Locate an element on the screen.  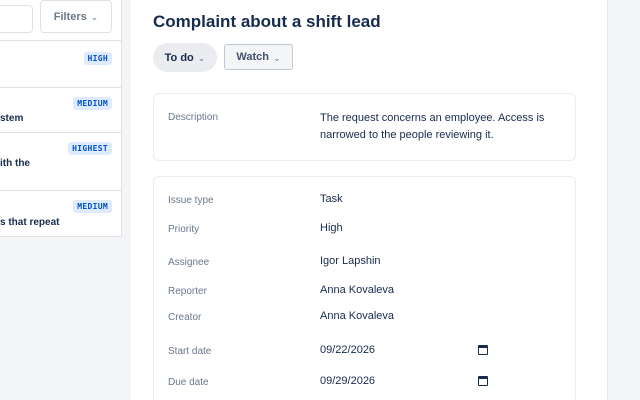
assignee-value: Igor Lapshin is located at coordinates (350, 261).